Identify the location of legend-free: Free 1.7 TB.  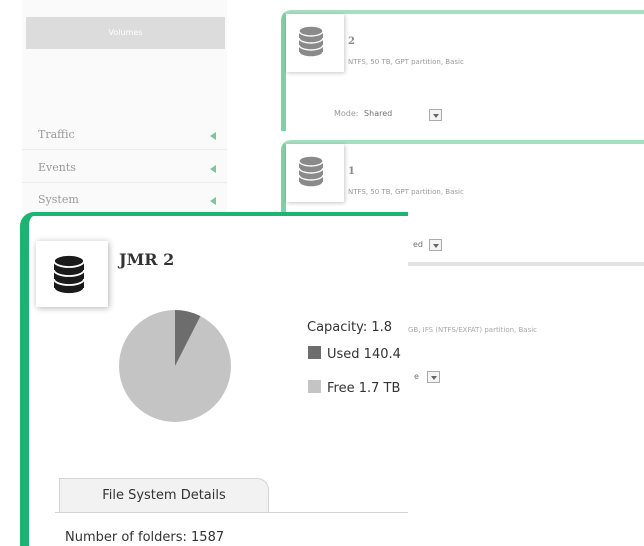
(354, 388).